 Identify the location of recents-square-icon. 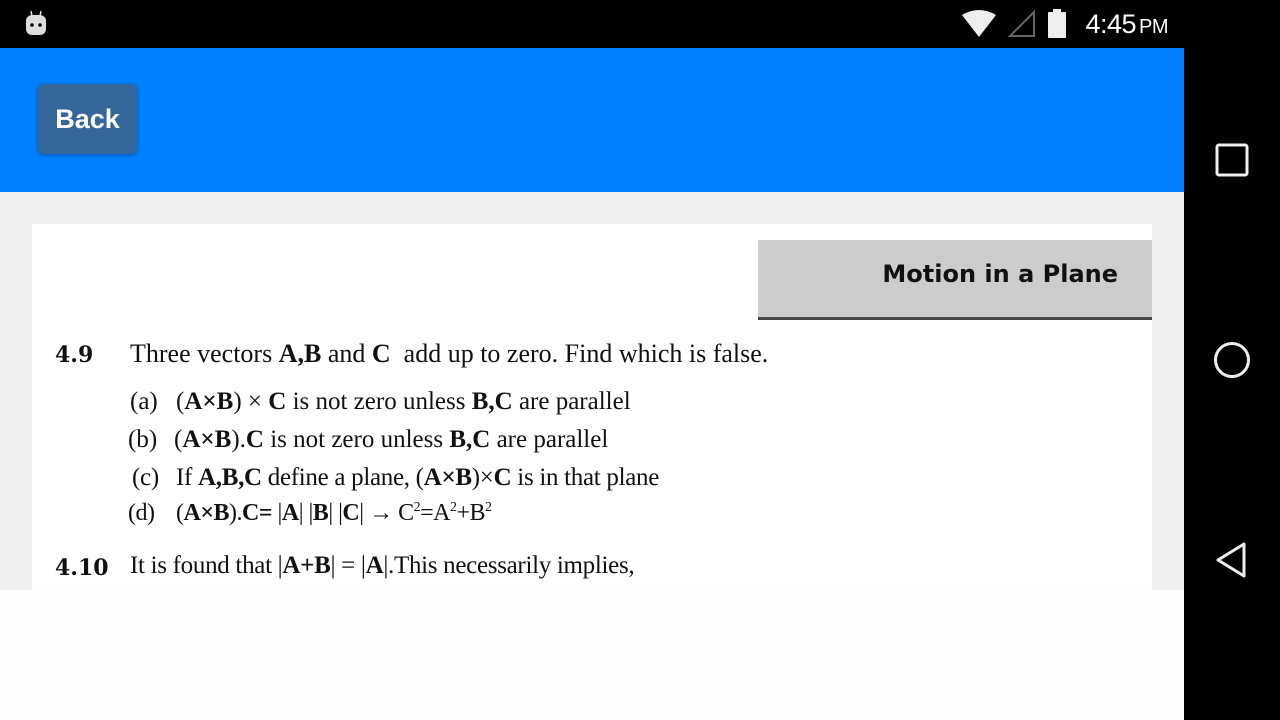
(1232, 160).